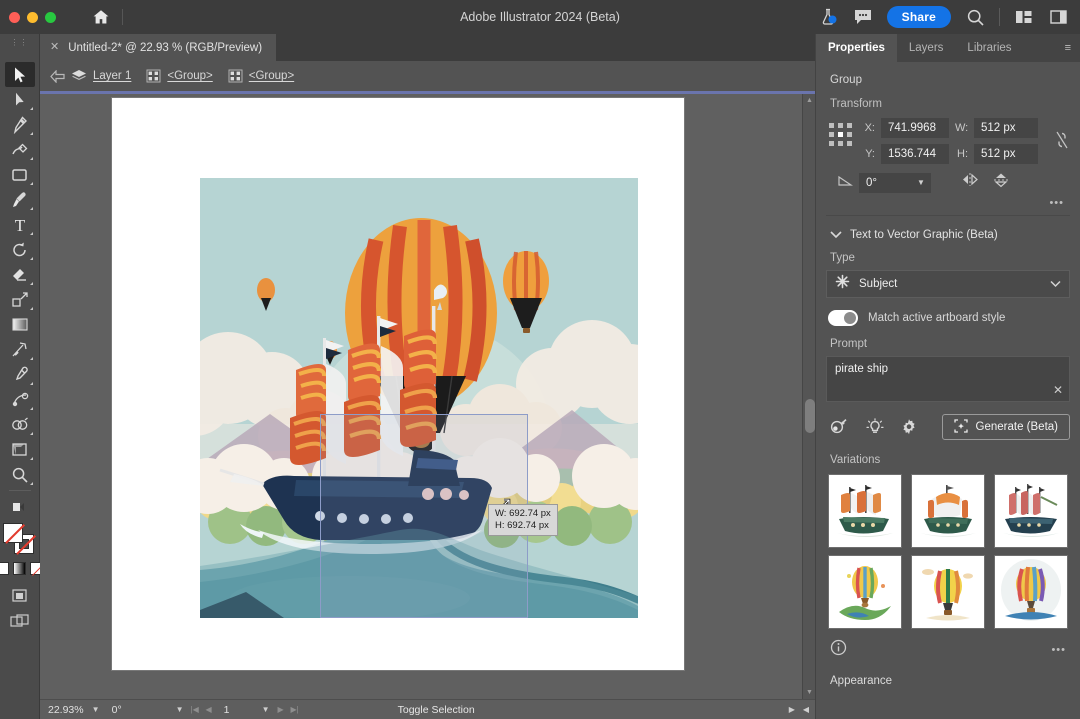 This screenshot has height=719, width=1080. Describe the element at coordinates (20, 99) in the screenshot. I see `direct-selection-tool` at that location.